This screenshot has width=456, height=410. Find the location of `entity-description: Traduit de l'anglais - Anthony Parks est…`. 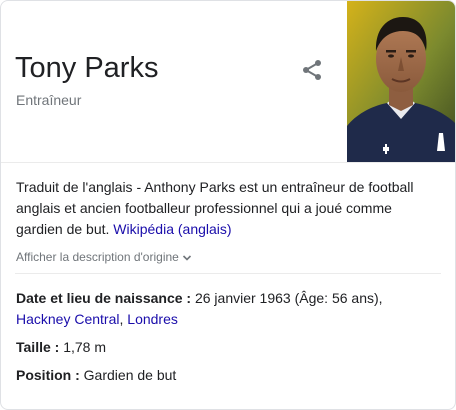

entity-description: Traduit de l'anglais - Anthony Parks est… is located at coordinates (226, 208).